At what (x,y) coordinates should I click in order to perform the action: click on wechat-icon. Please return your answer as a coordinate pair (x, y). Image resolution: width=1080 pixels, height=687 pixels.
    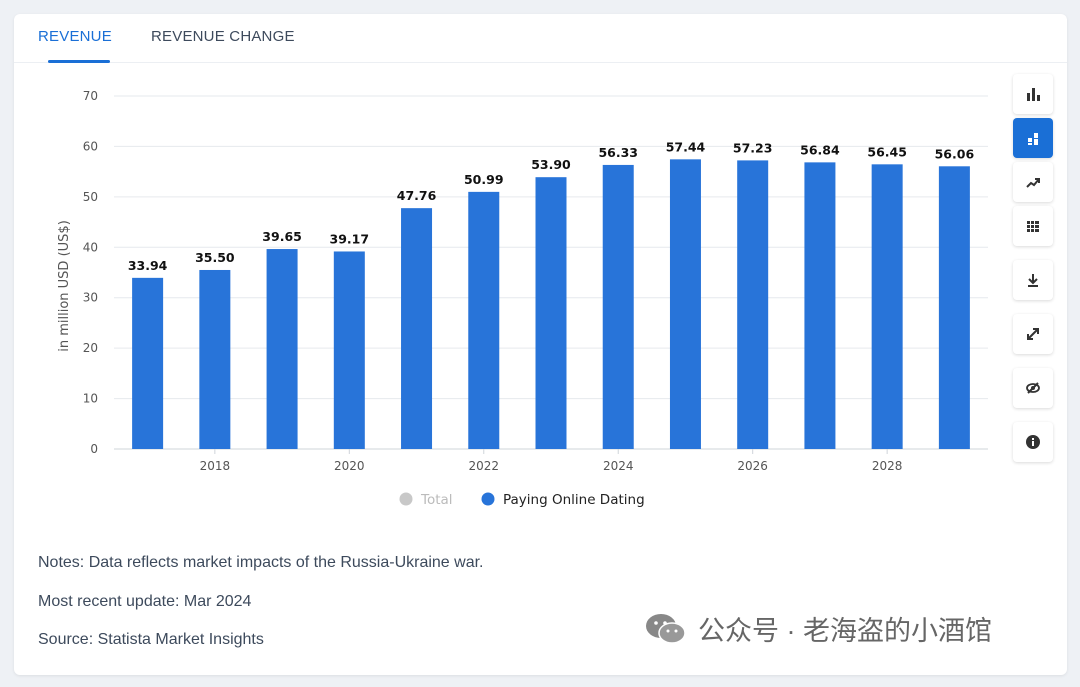
    Looking at the image, I should click on (666, 628).